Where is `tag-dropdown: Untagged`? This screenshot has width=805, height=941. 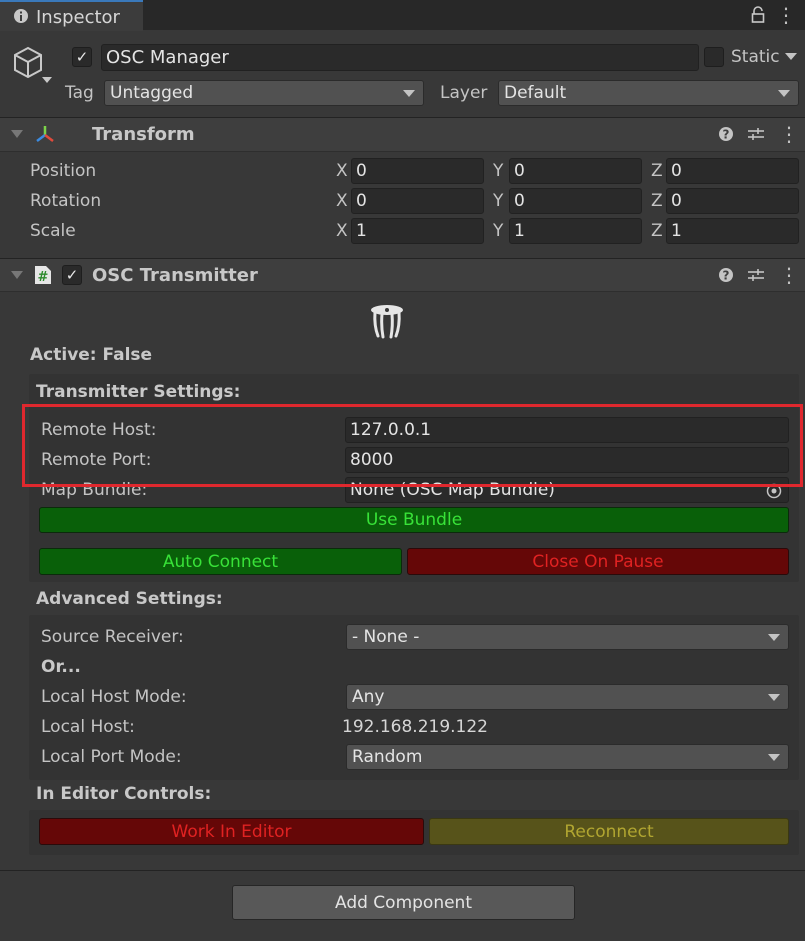
tag-dropdown: Untagged is located at coordinates (264, 93).